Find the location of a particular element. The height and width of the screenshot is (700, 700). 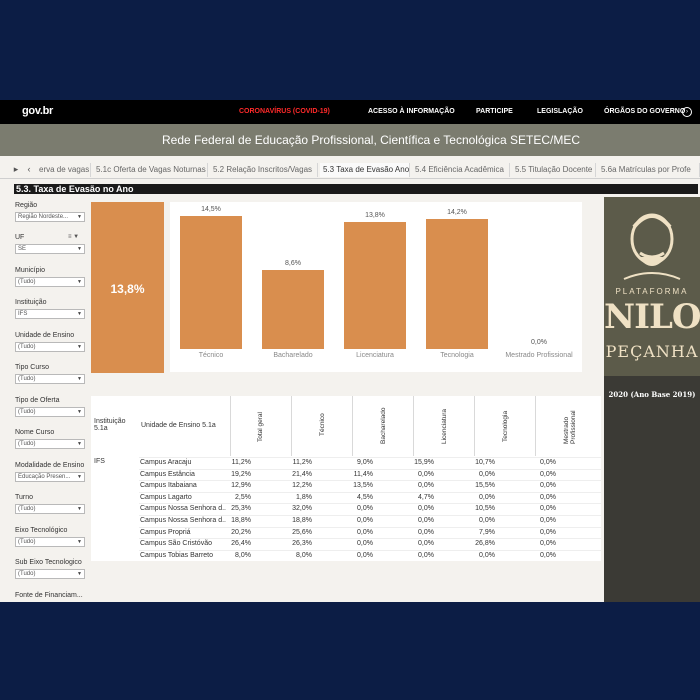

filter-turno: (Tudo) ▼ is located at coordinates (50, 509).